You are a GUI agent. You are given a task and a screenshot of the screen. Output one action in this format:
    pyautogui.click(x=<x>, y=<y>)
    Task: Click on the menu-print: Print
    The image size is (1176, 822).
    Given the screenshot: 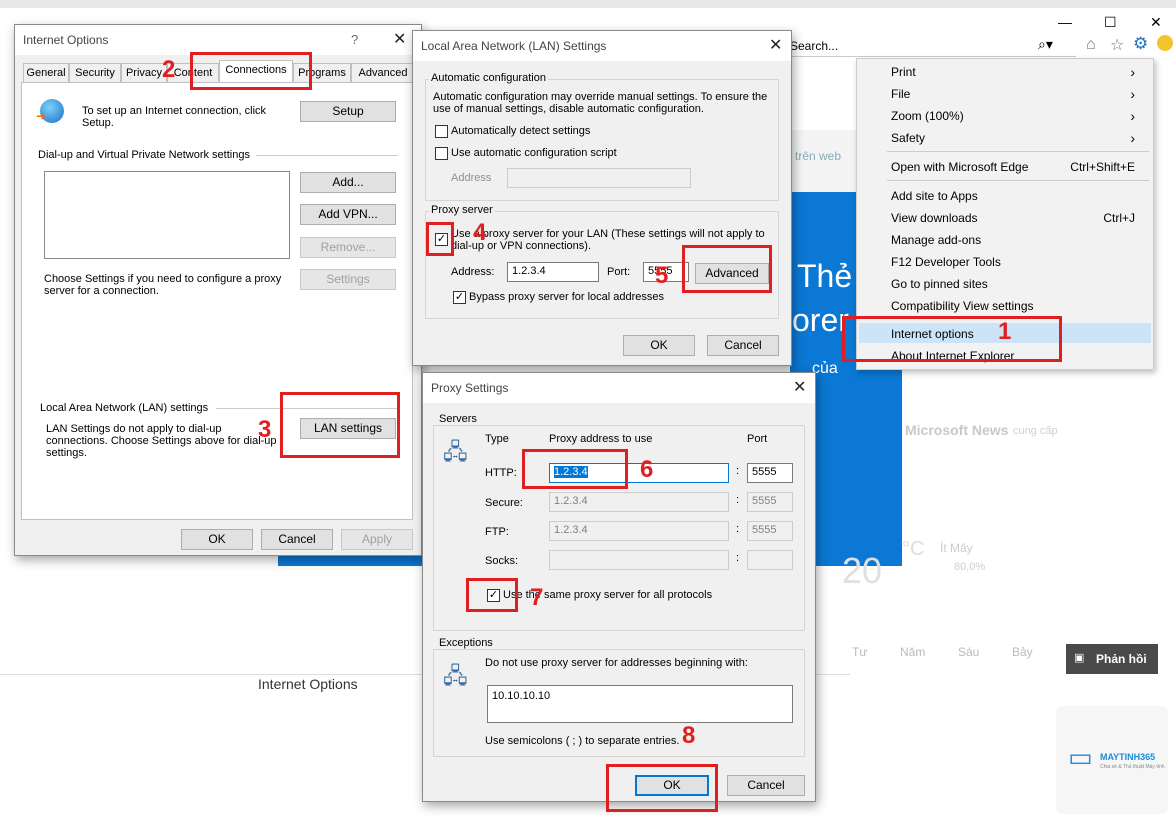 What is the action you would take?
    pyautogui.click(x=903, y=72)
    